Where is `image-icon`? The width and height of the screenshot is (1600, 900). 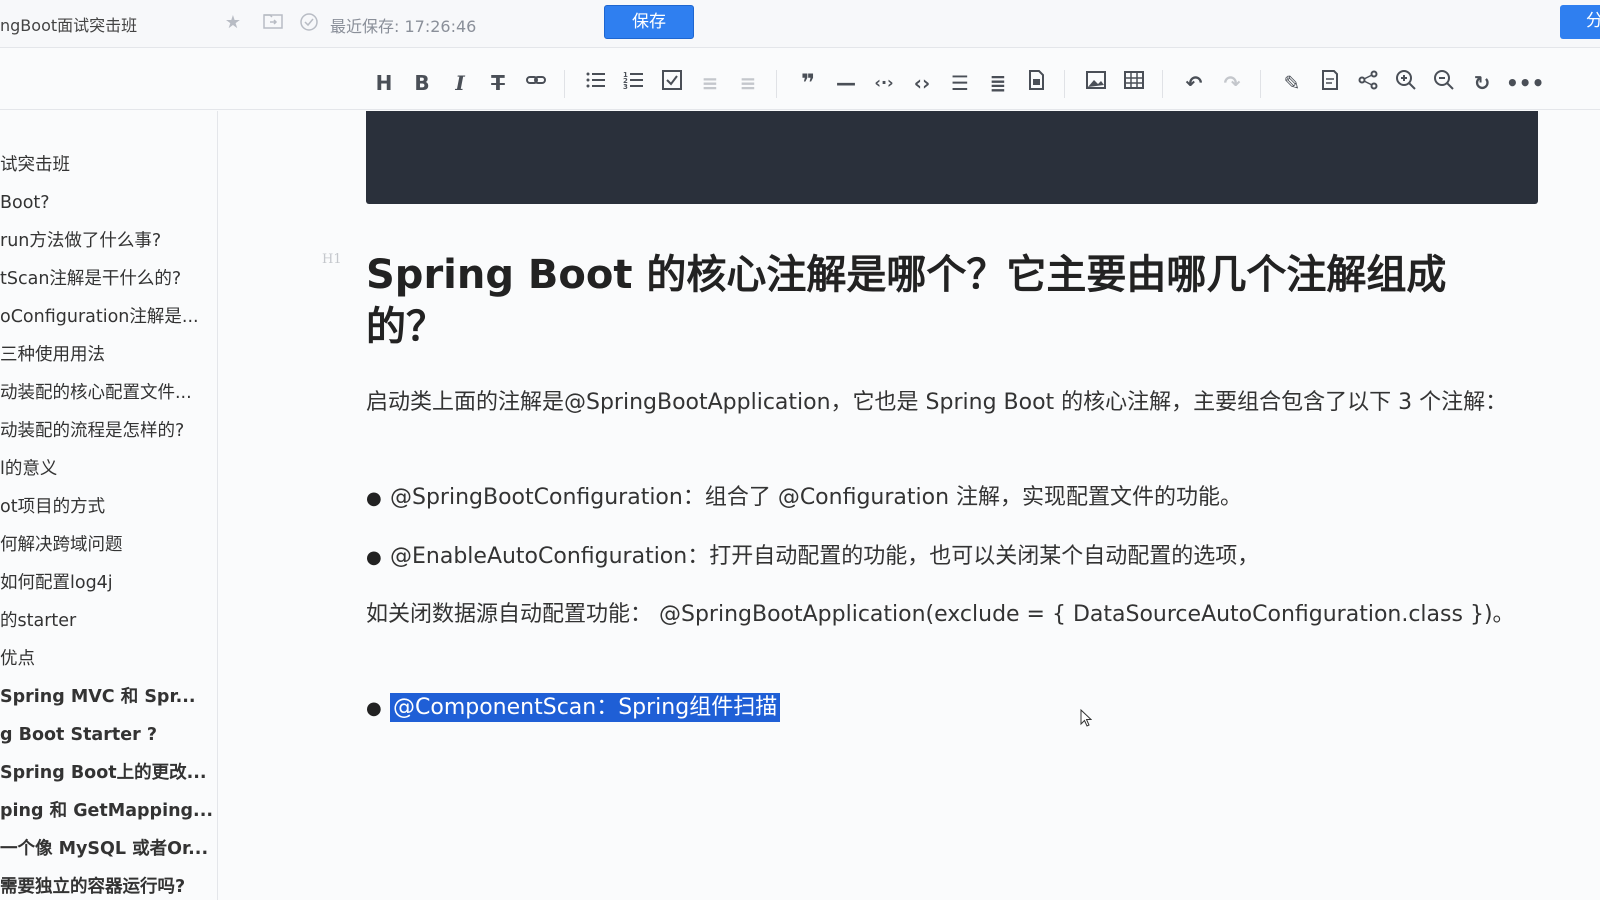
image-icon is located at coordinates (1096, 83).